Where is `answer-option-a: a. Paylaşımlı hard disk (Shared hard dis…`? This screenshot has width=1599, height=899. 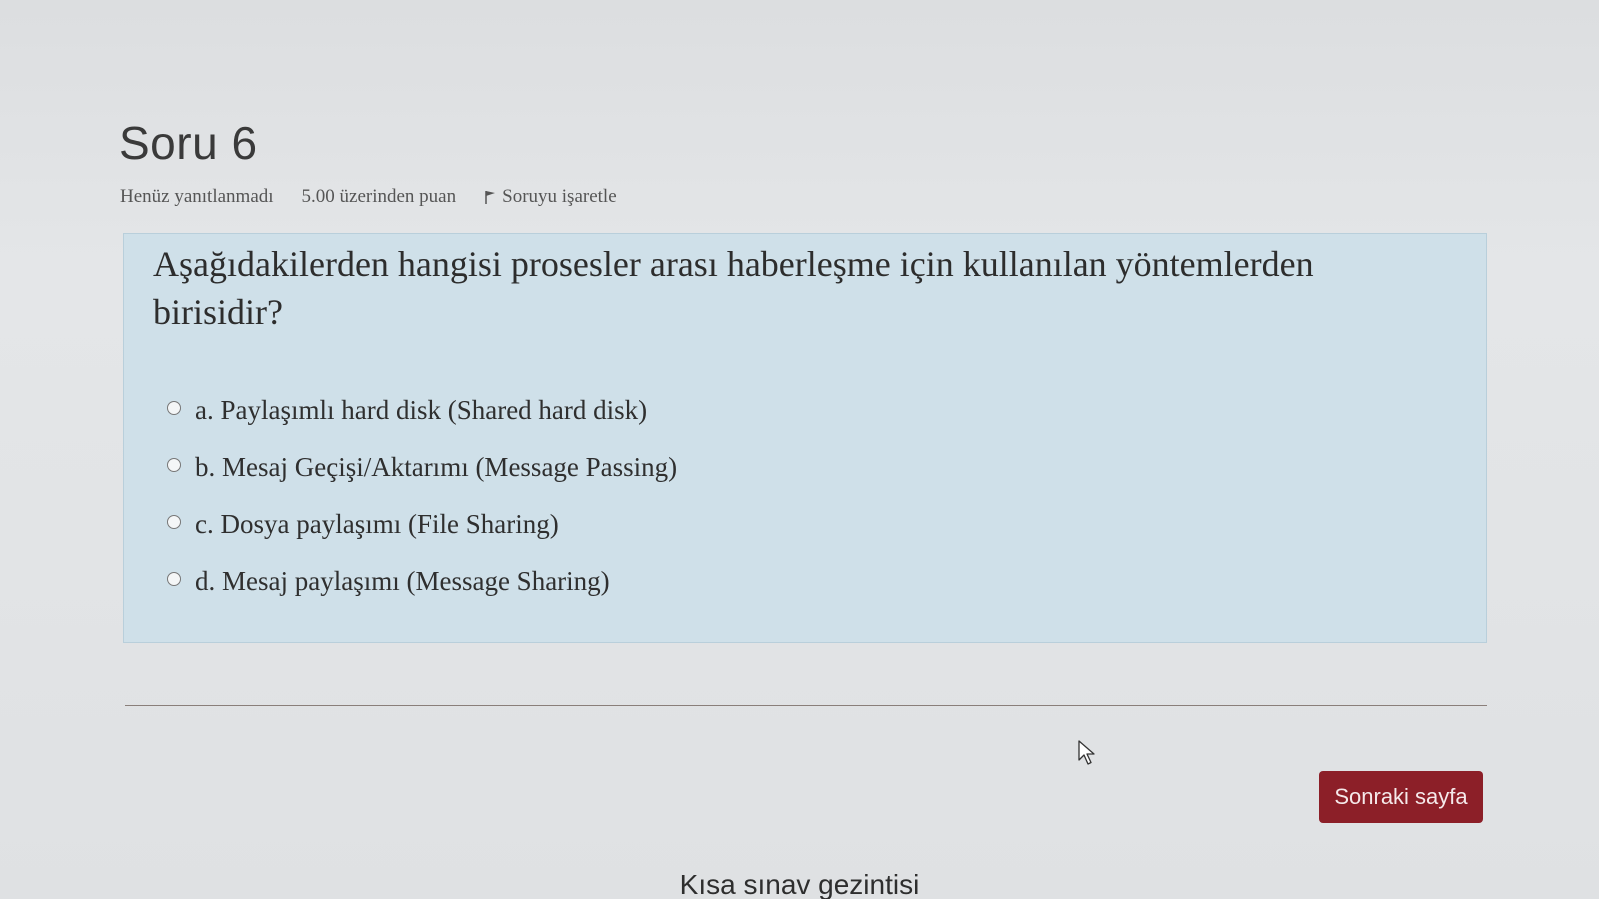
answer-option-a: a. Paylaşımlı hard disk (Shared hard dis… is located at coordinates (422, 410).